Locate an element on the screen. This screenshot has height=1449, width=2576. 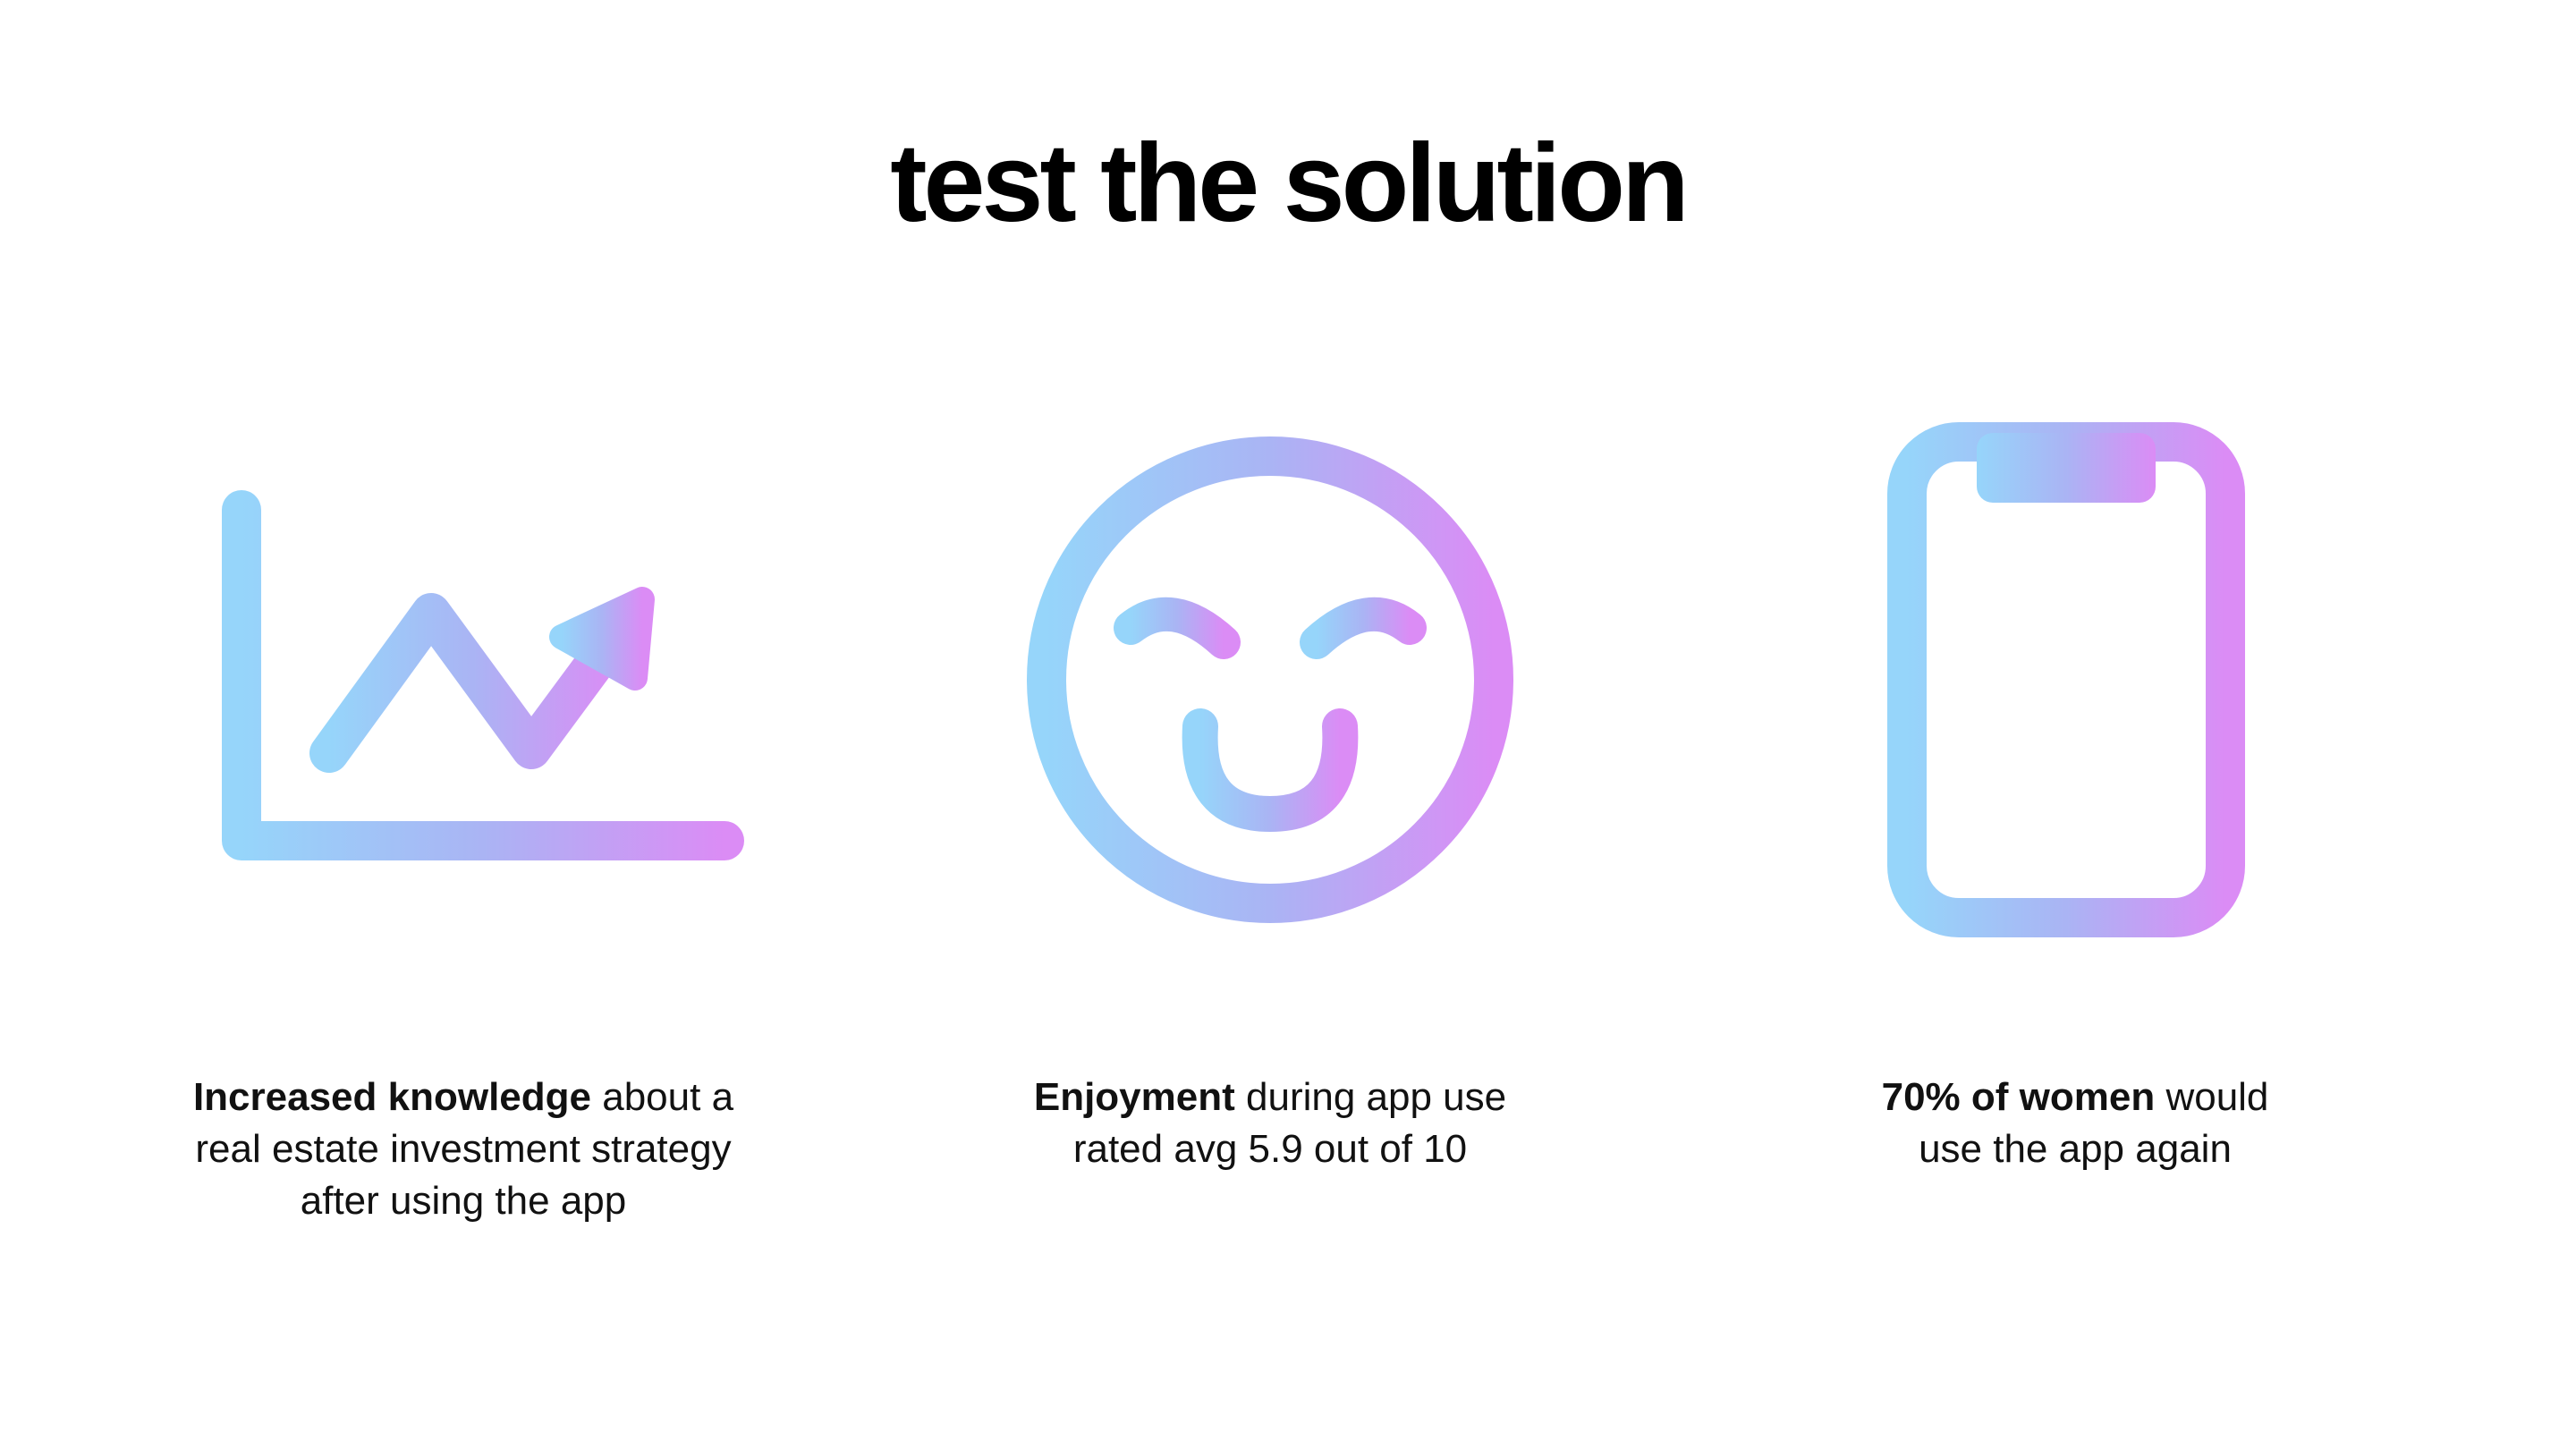
finding-knowledge-emphasis: Increased knowledge is located at coordinates (392, 1097).